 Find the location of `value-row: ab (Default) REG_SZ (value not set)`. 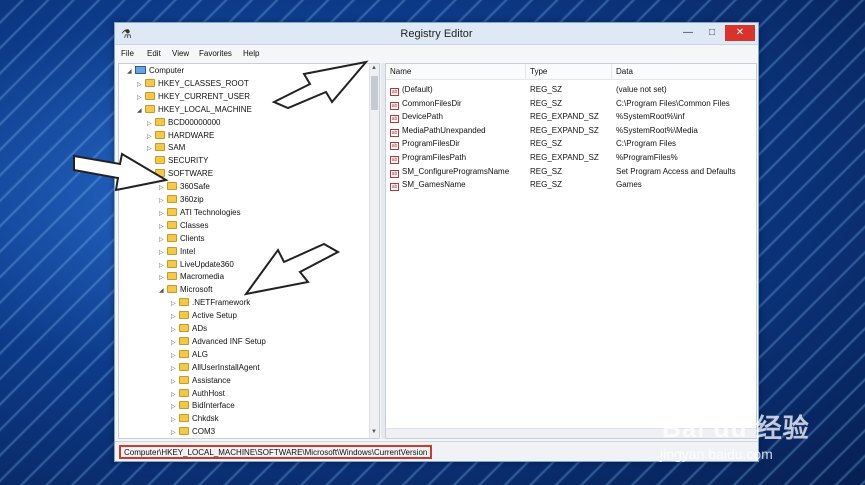

value-row: ab (Default) REG_SZ (value not set) is located at coordinates (571, 90).